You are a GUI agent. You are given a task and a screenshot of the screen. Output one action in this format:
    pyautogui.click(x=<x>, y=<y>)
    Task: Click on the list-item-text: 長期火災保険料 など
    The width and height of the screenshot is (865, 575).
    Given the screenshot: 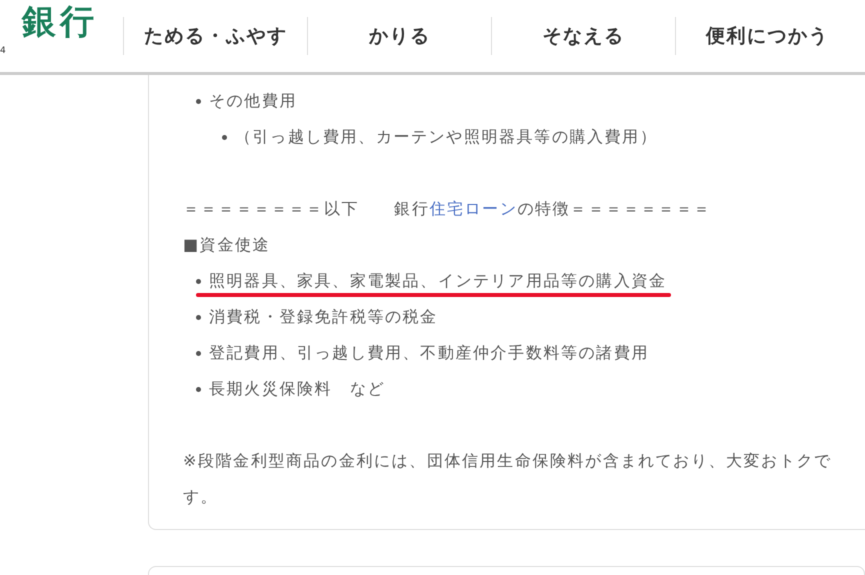 What is the action you would take?
    pyautogui.click(x=297, y=389)
    